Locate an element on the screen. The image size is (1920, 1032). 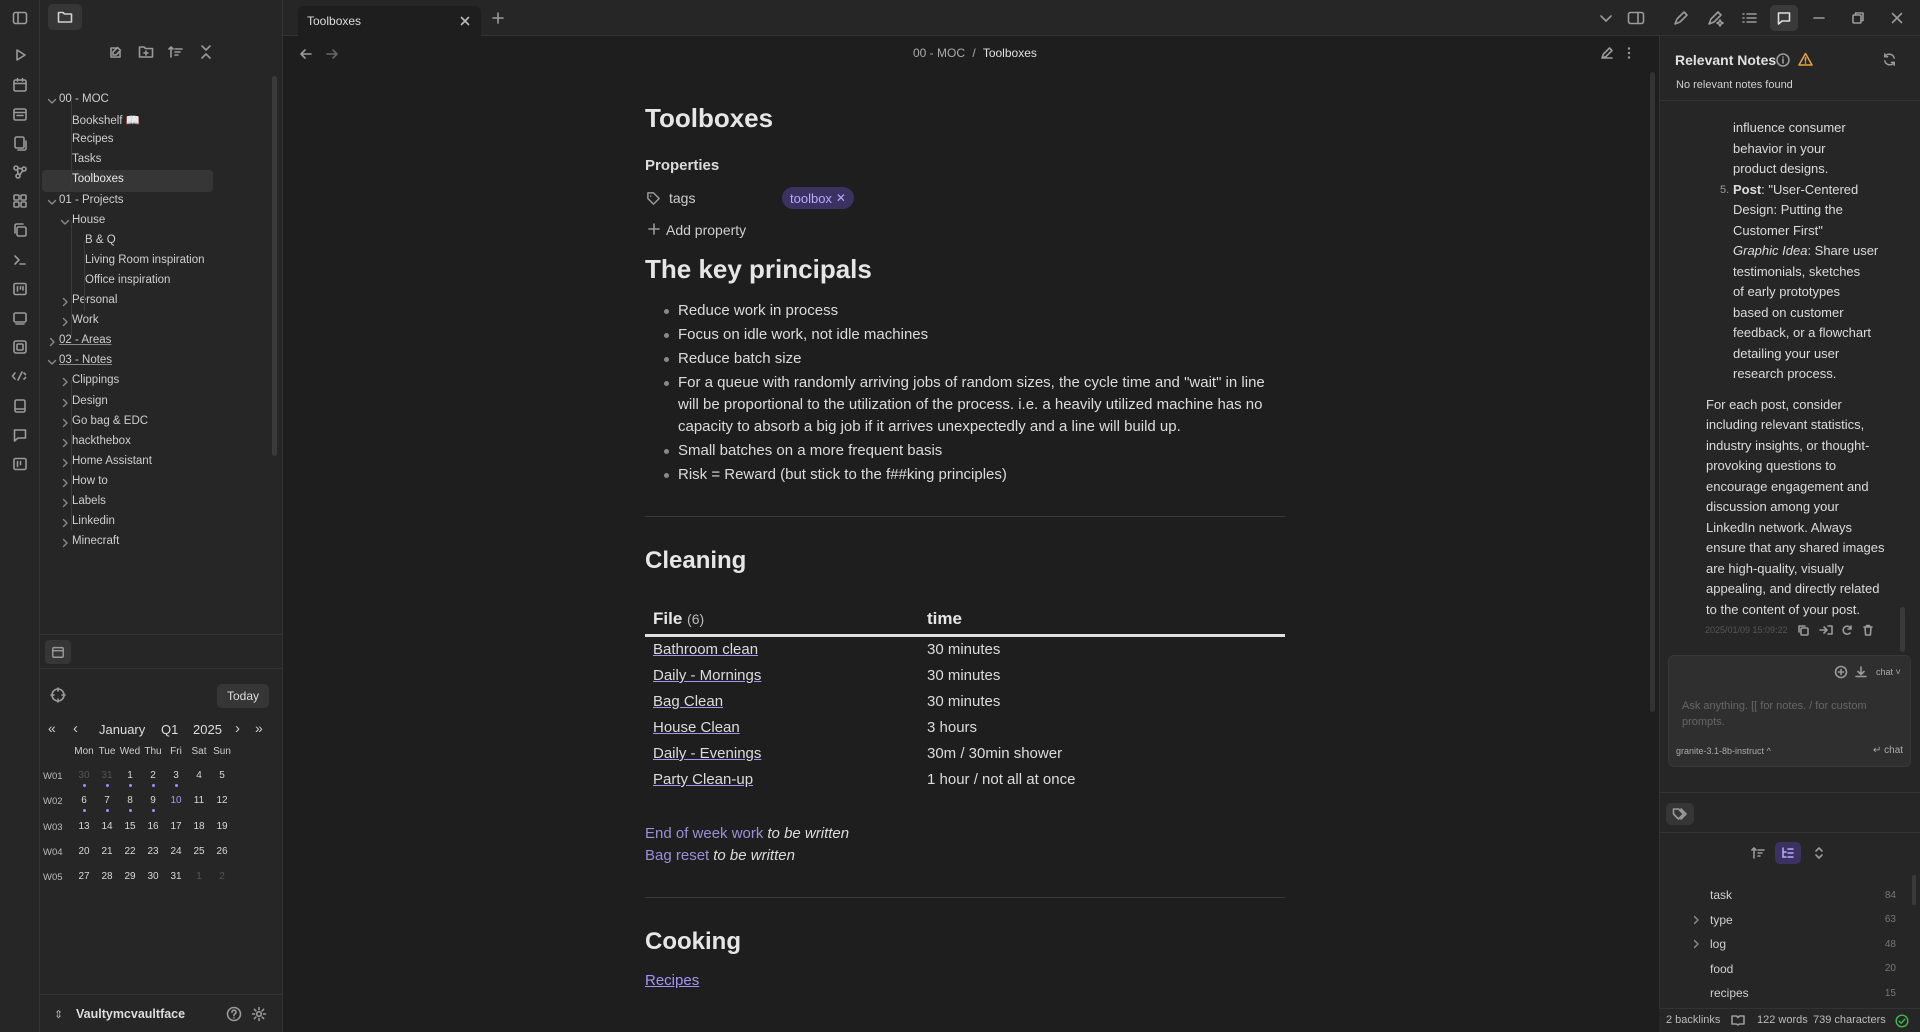
reading-mode-icon is located at coordinates (1738, 1020).